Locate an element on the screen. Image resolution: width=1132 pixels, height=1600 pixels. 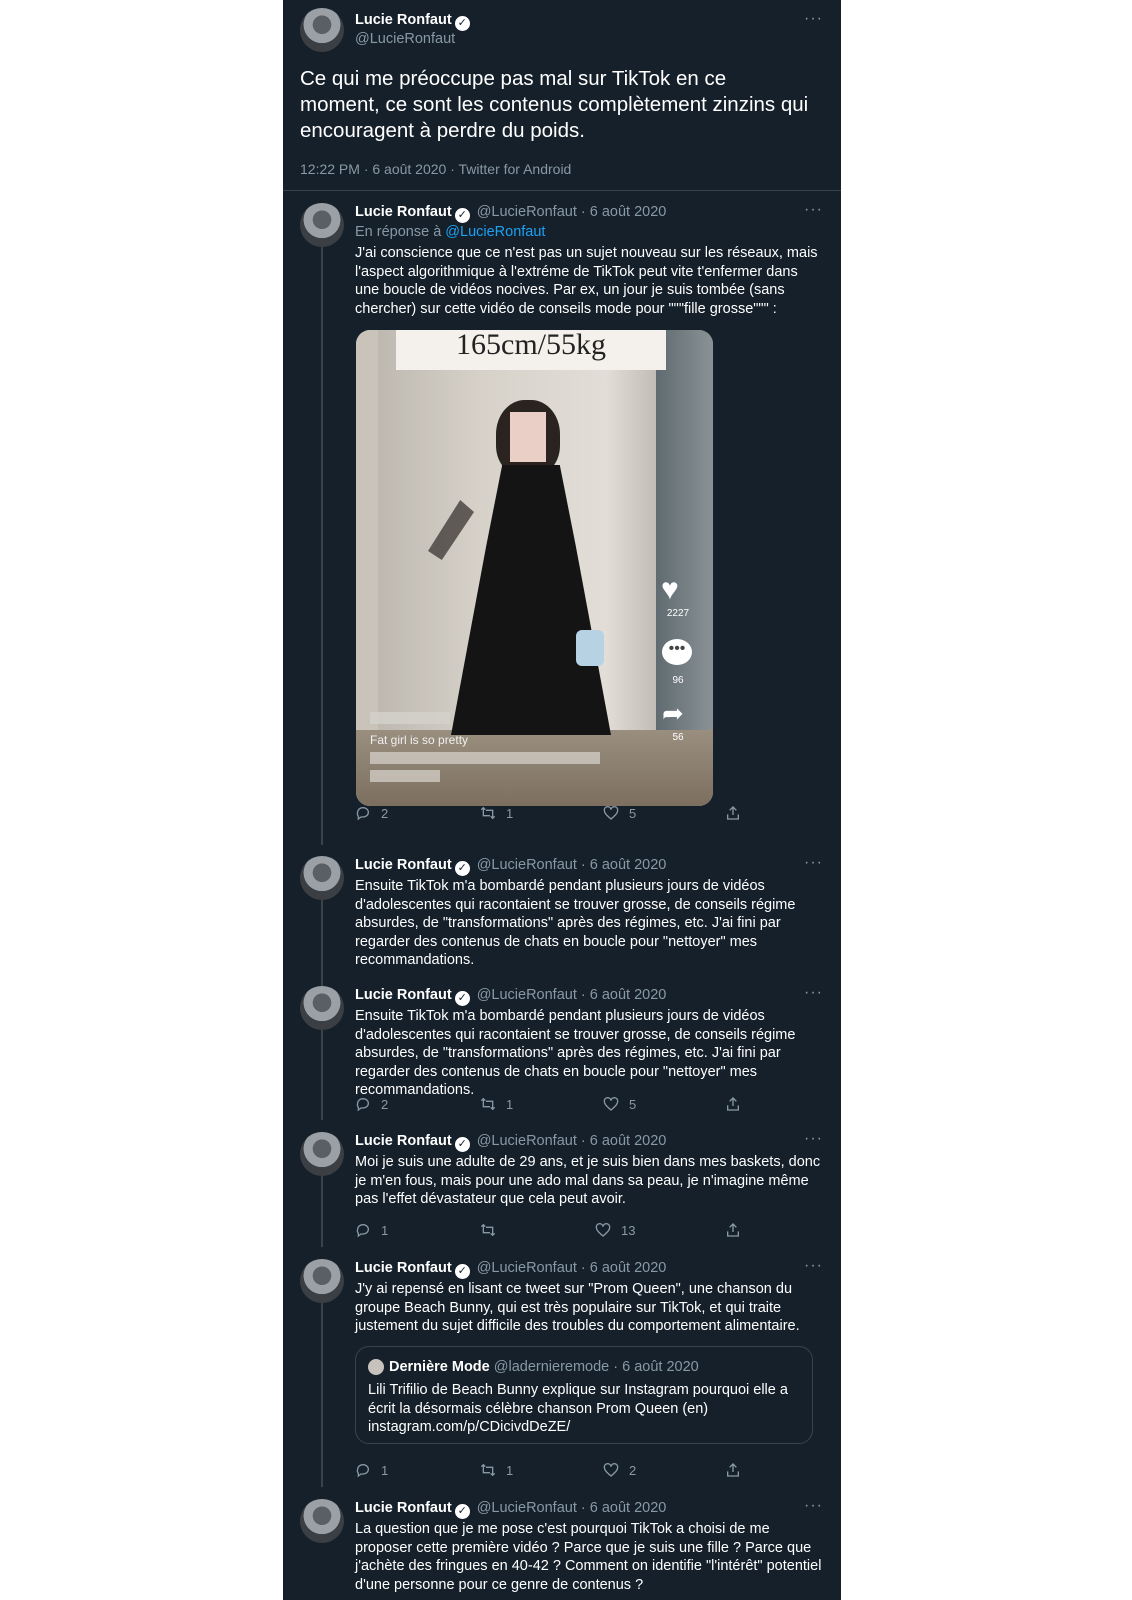
reply-count: 2 is located at coordinates (385, 1104).